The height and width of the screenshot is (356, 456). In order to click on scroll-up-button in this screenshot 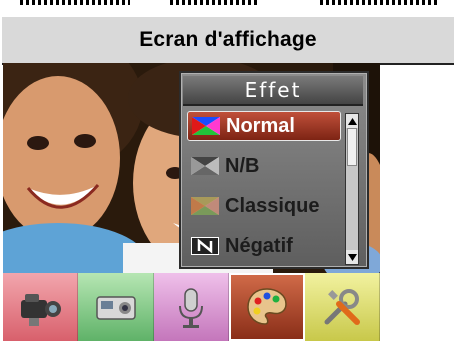, I will do `click(352, 121)`.